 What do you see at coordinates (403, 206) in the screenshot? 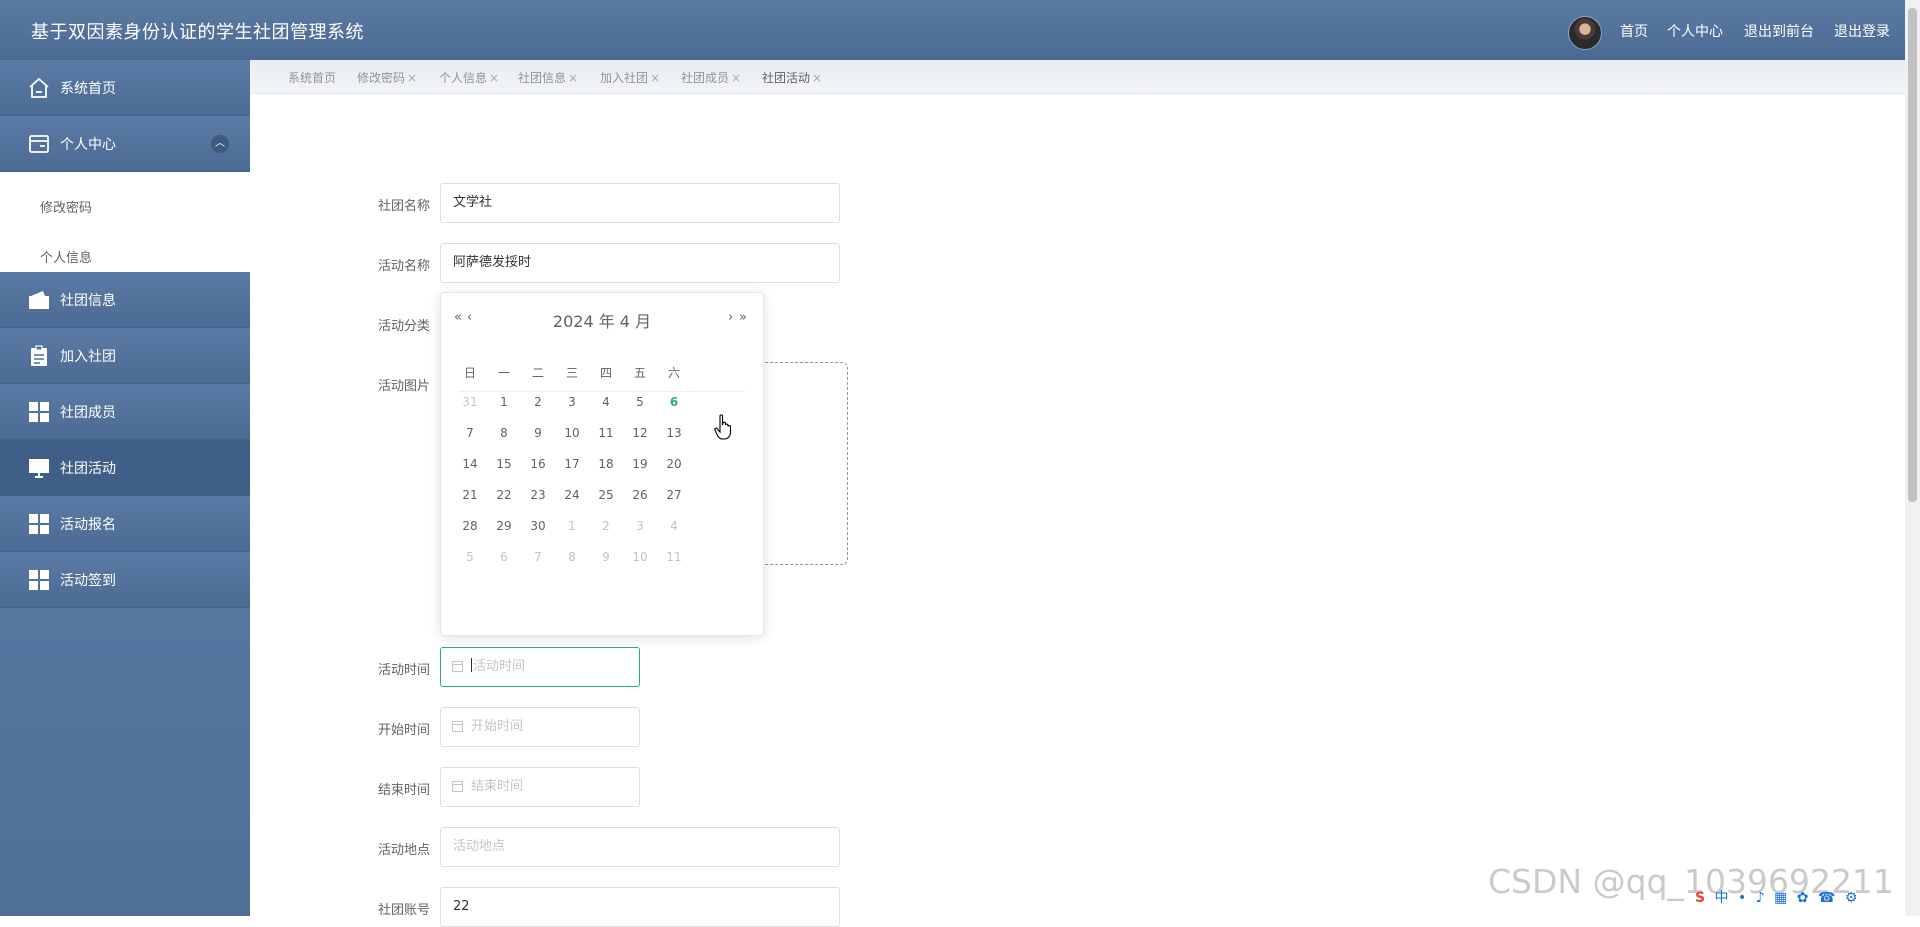
I see `label-club-name: 社团名称` at bounding box center [403, 206].